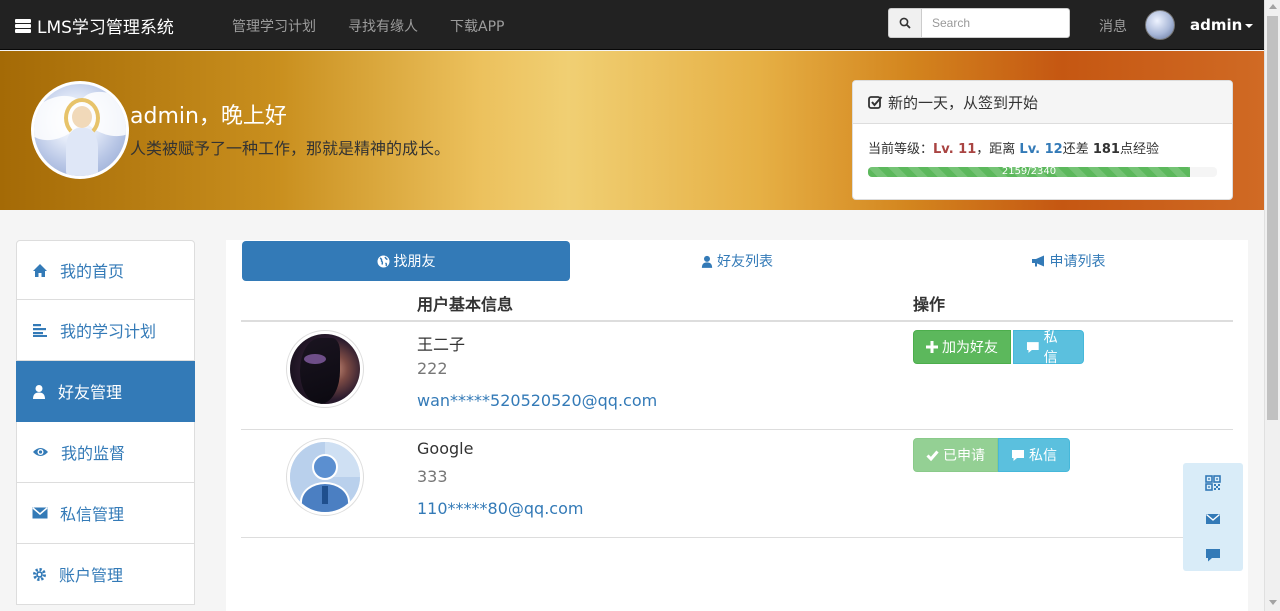 This screenshot has height=611, width=1280. What do you see at coordinates (1216, 25) in the screenshot?
I see `user-menu-label: admin` at bounding box center [1216, 25].